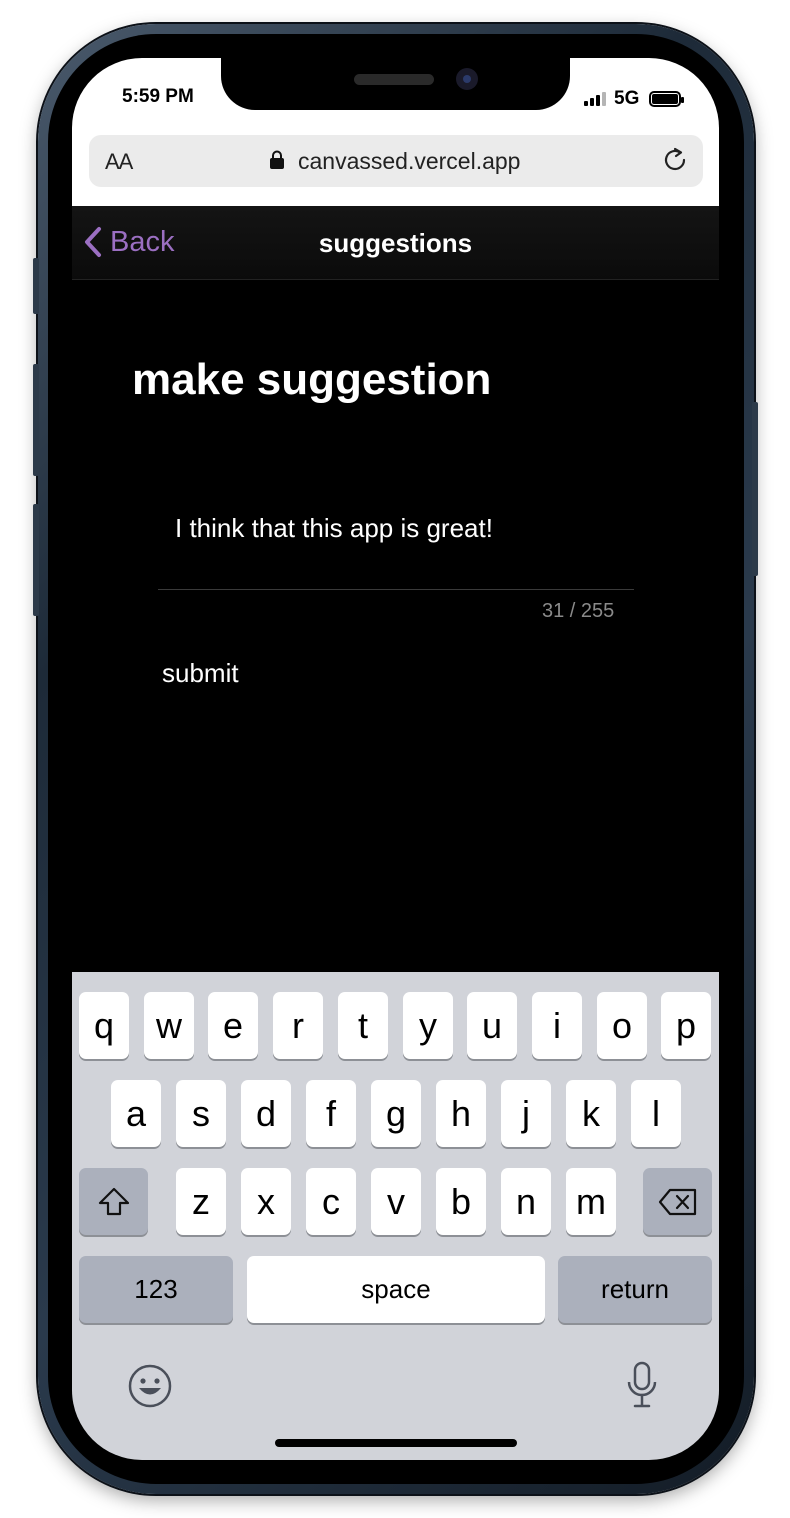 Image resolution: width=790 pixels, height=1518 pixels. I want to click on key-t: t, so click(363, 1025).